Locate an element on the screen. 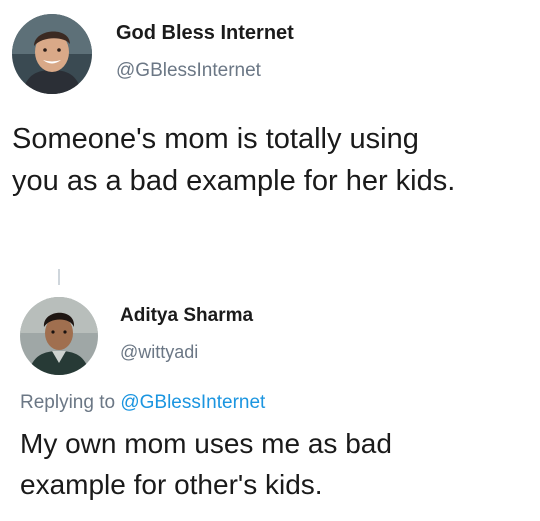  mention-link: @GBlessInternet is located at coordinates (192, 402).